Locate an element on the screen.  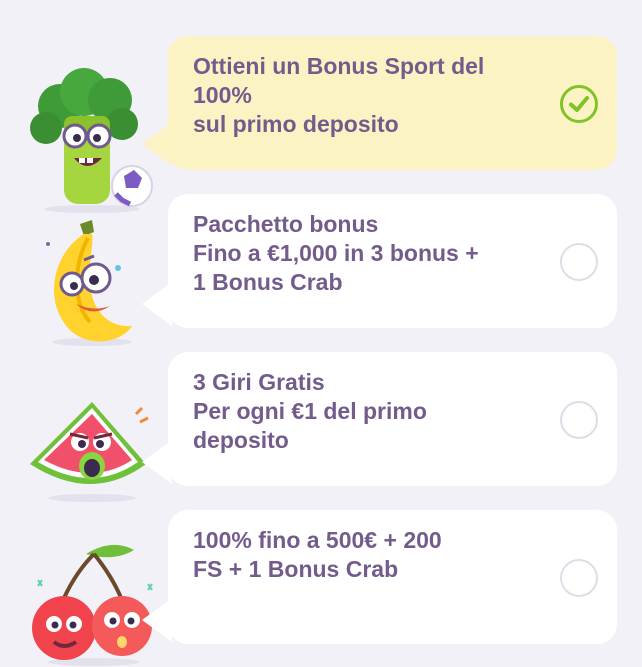
bonus-bubble-crab: 100% fino a 500€ + 200 FS + 1 Bonus Crab is located at coordinates (379, 577).